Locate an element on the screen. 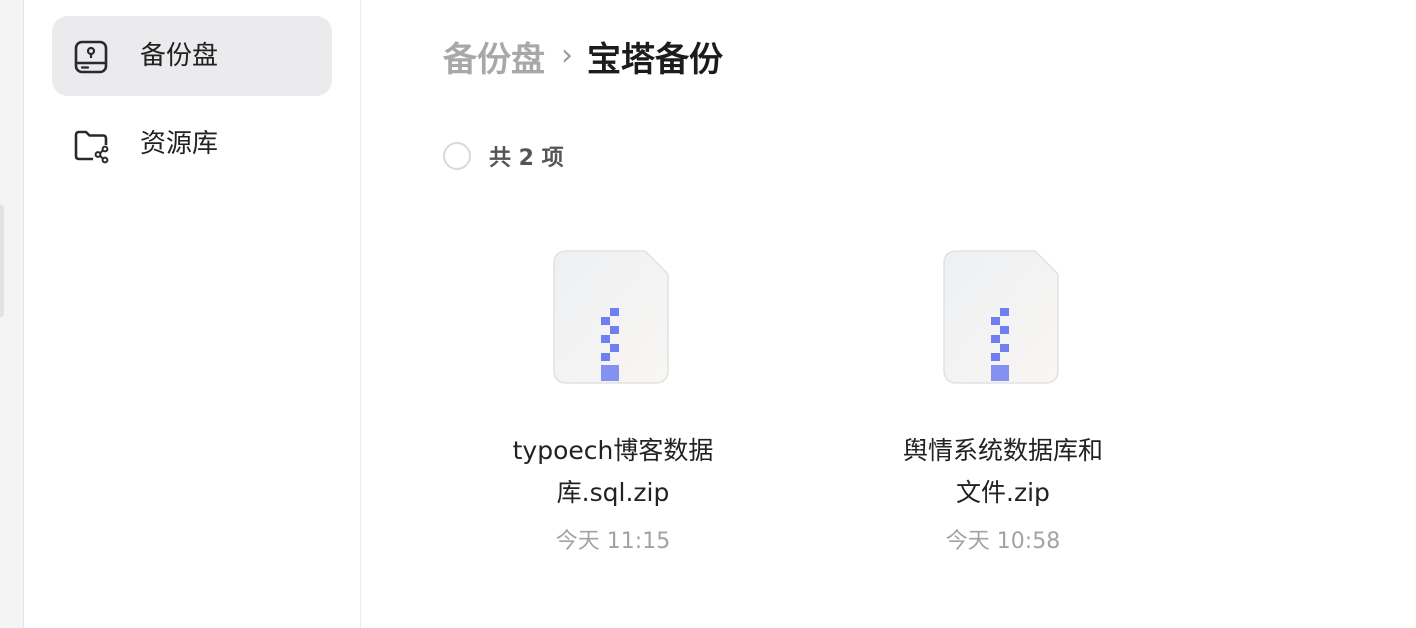 The width and height of the screenshot is (1416, 628). breadcrumb-parent-link: 备份盘 is located at coordinates (494, 56).